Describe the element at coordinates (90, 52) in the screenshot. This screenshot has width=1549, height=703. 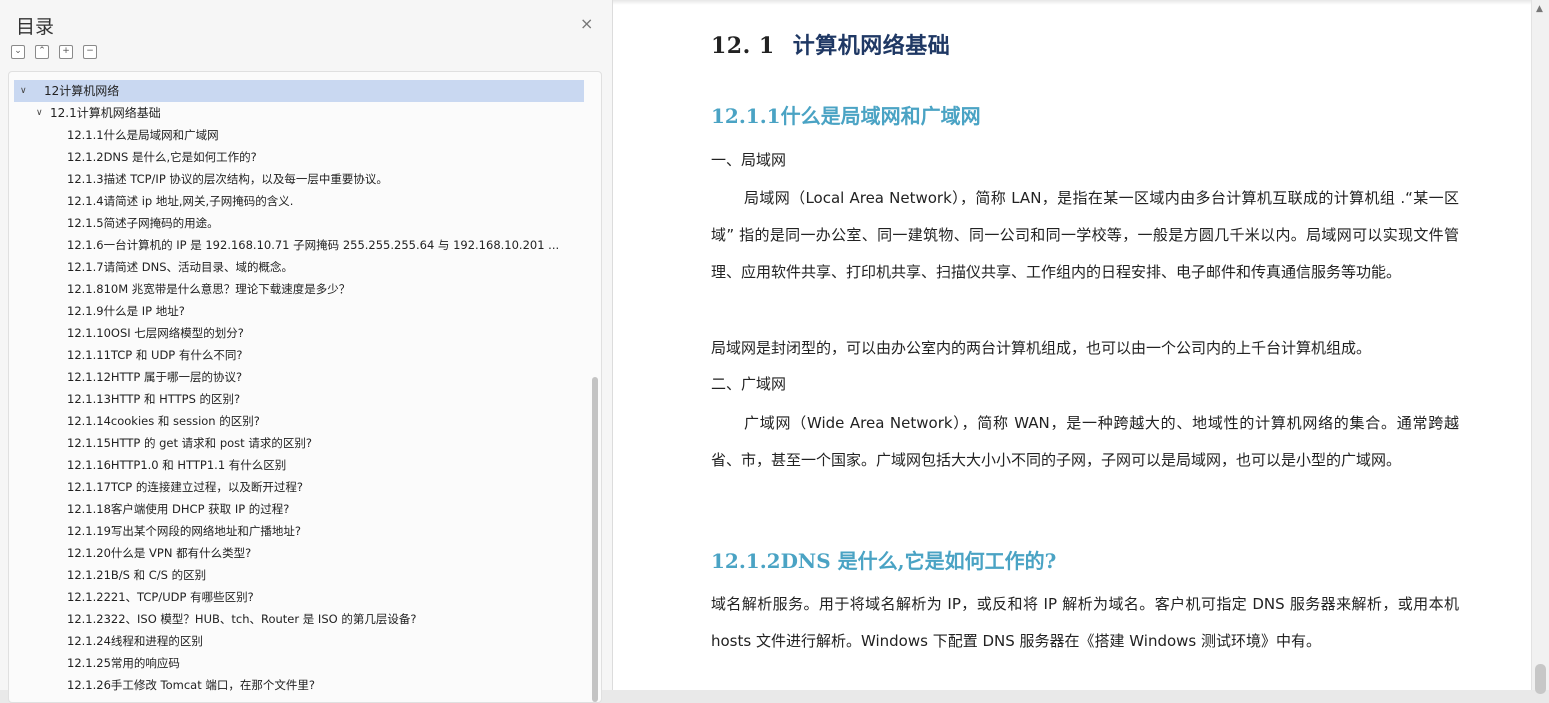
I see `collapse-level-button: −` at that location.